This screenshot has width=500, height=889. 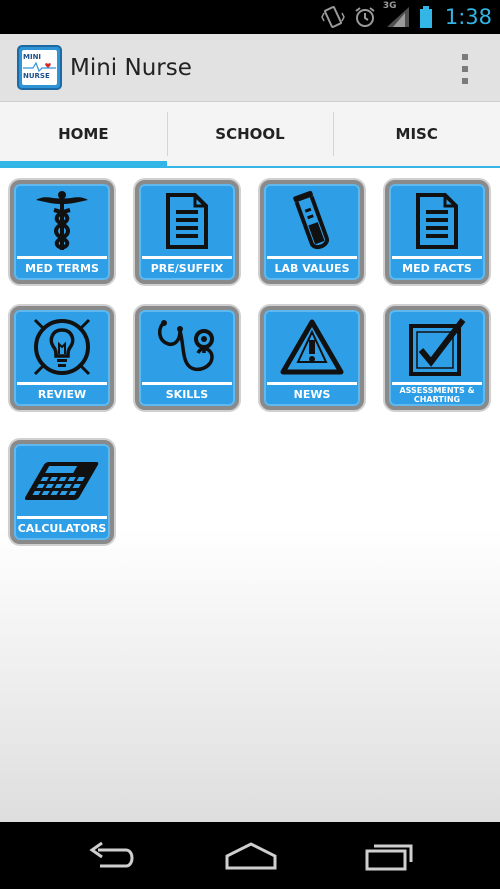 I want to click on action-bar: MINI NURSE Mini Nurse, so click(x=250, y=68).